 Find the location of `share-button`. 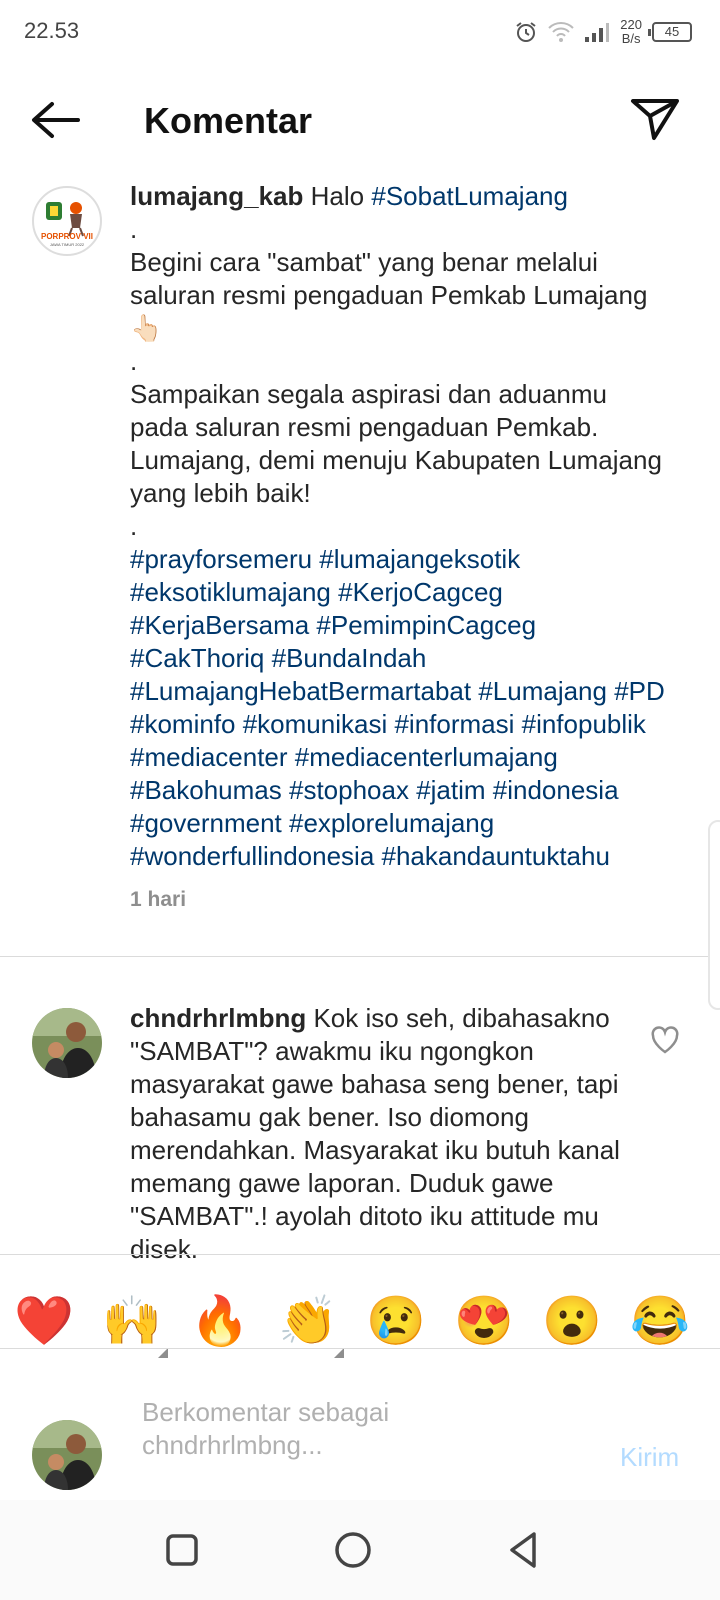

share-button is located at coordinates (655, 119).